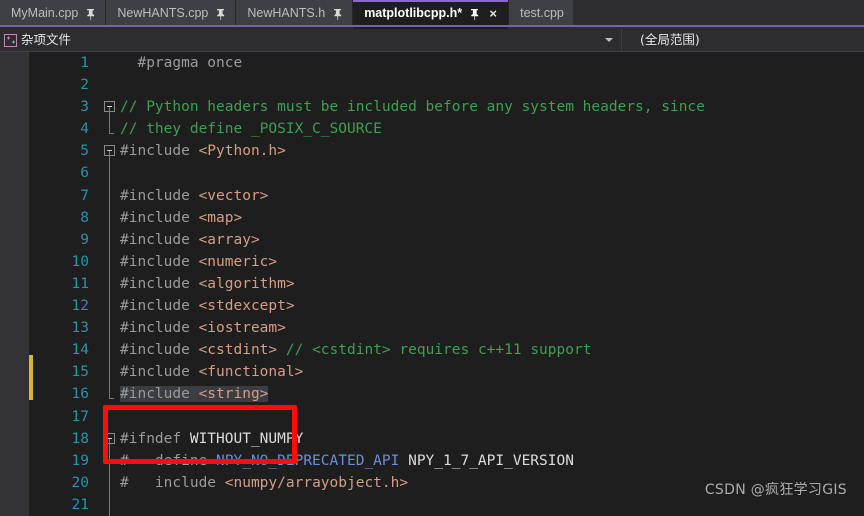 Image resolution: width=864 pixels, height=516 pixels. I want to click on code-token: <stdexcept>, so click(247, 306).